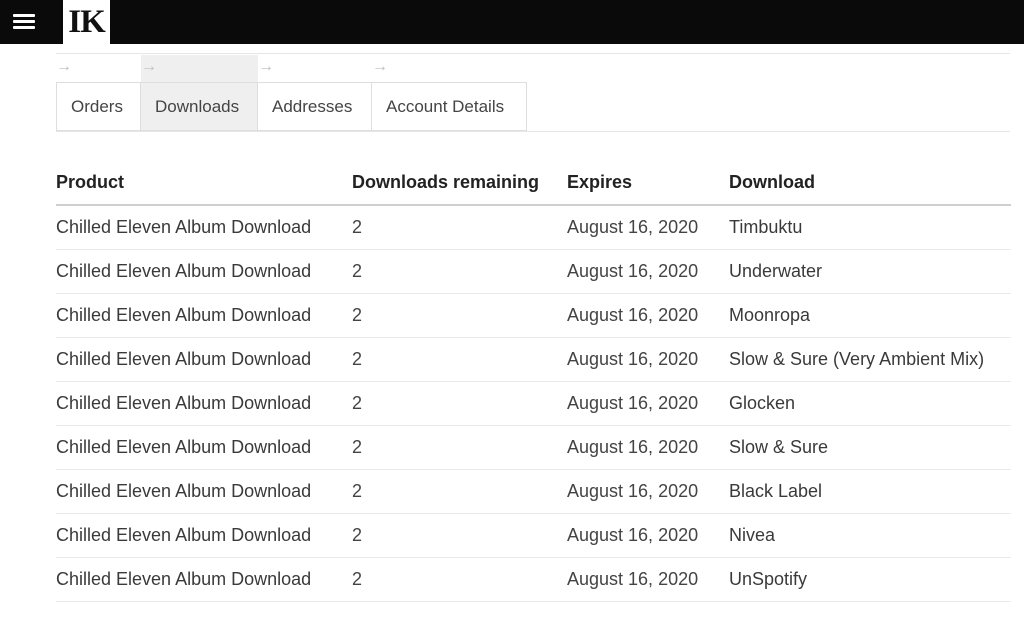 The height and width of the screenshot is (630, 1024). Describe the element at coordinates (199, 93) in the screenshot. I see `tab-downloads: → Downloads` at that location.